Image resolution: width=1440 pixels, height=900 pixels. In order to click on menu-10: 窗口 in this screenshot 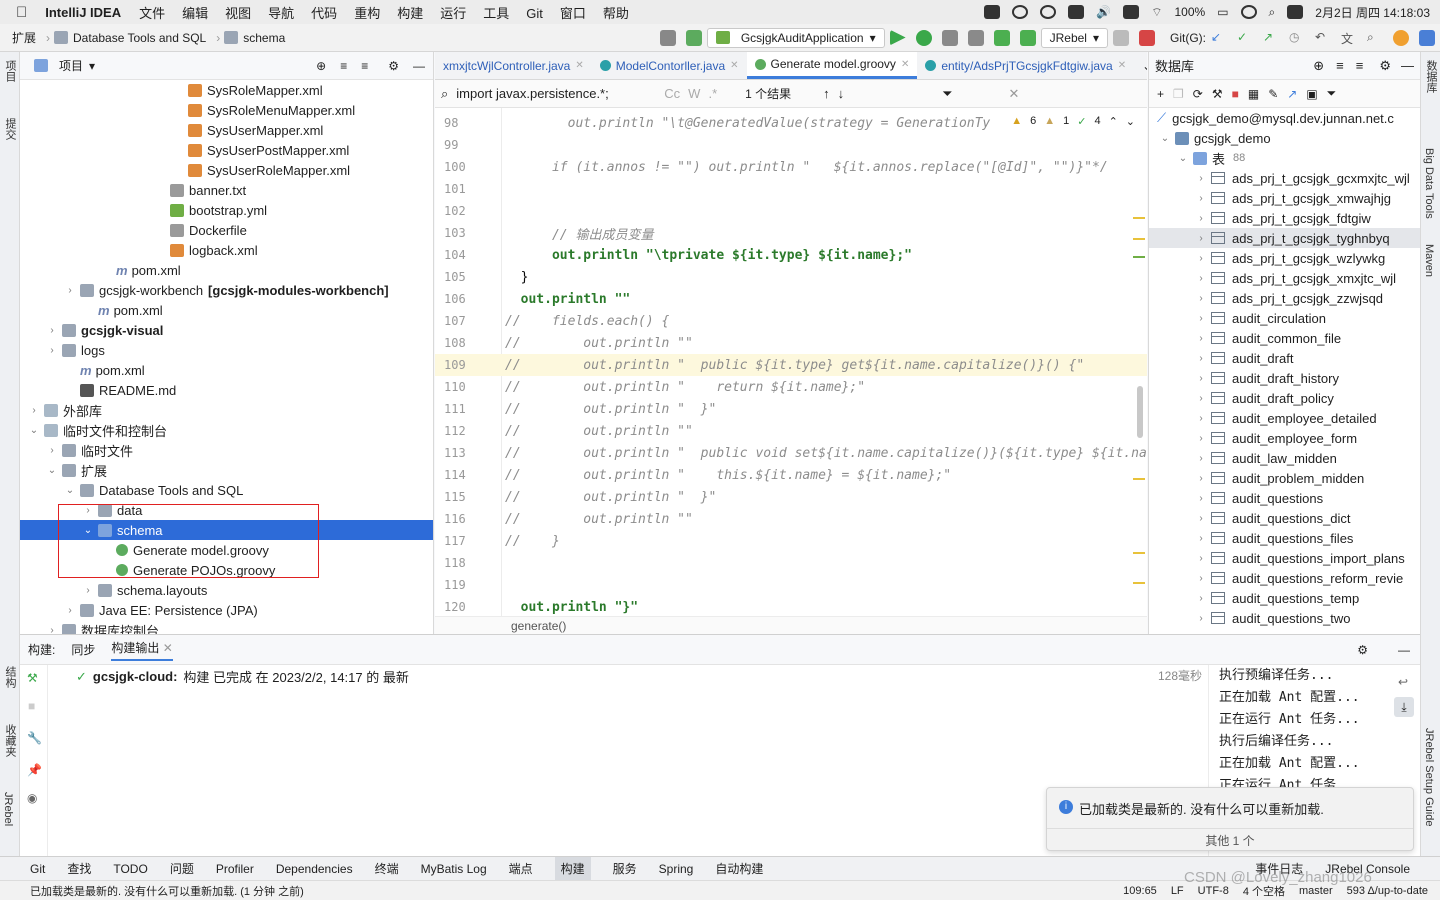, I will do `click(573, 13)`.